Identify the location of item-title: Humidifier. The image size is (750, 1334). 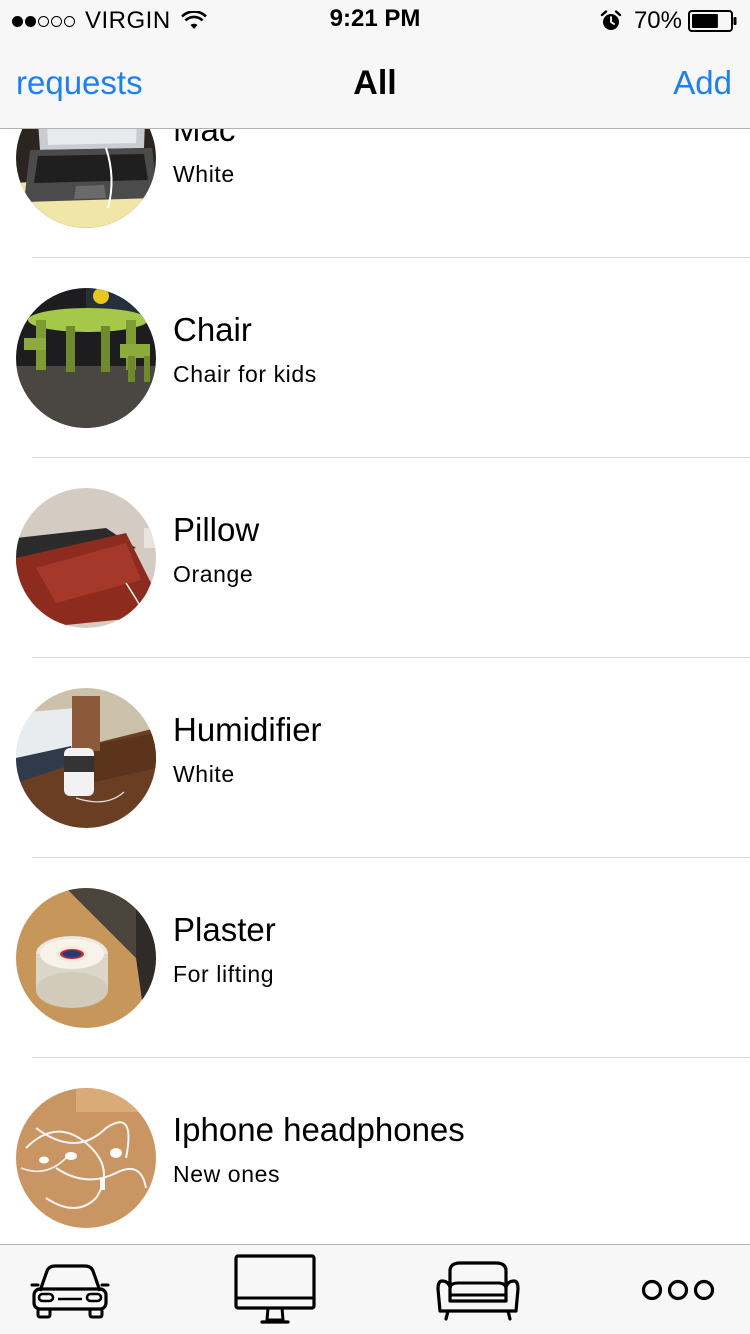
(247, 729).